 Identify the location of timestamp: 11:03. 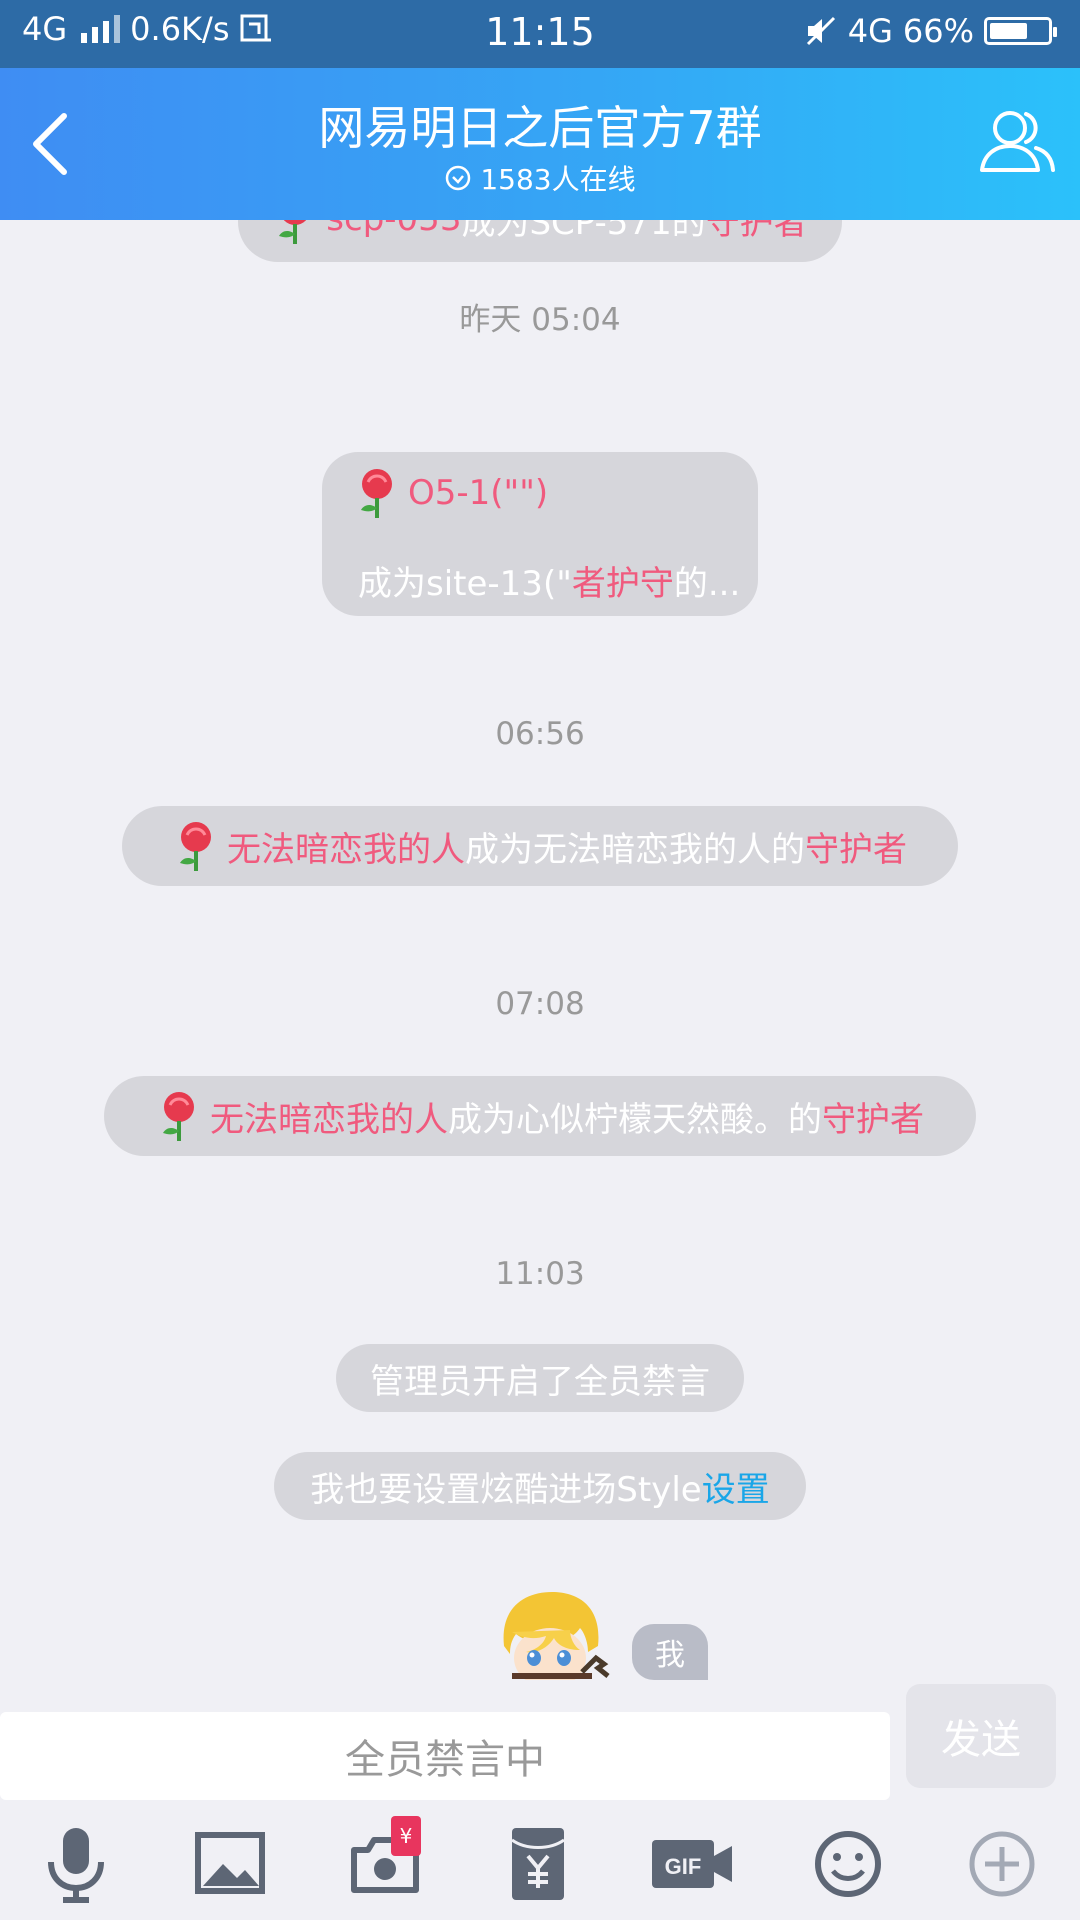
(540, 1274).